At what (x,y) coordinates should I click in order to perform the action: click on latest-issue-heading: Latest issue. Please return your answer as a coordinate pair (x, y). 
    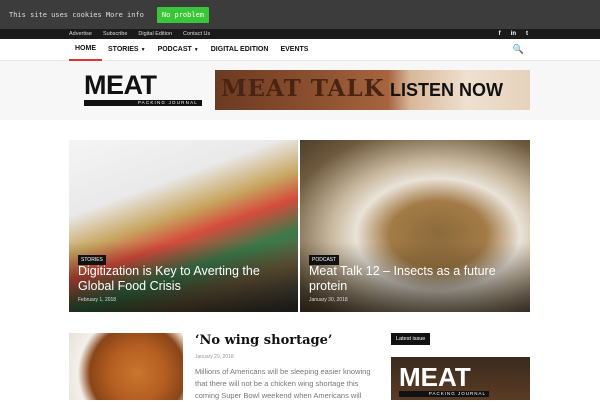
    Looking at the image, I should click on (411, 339).